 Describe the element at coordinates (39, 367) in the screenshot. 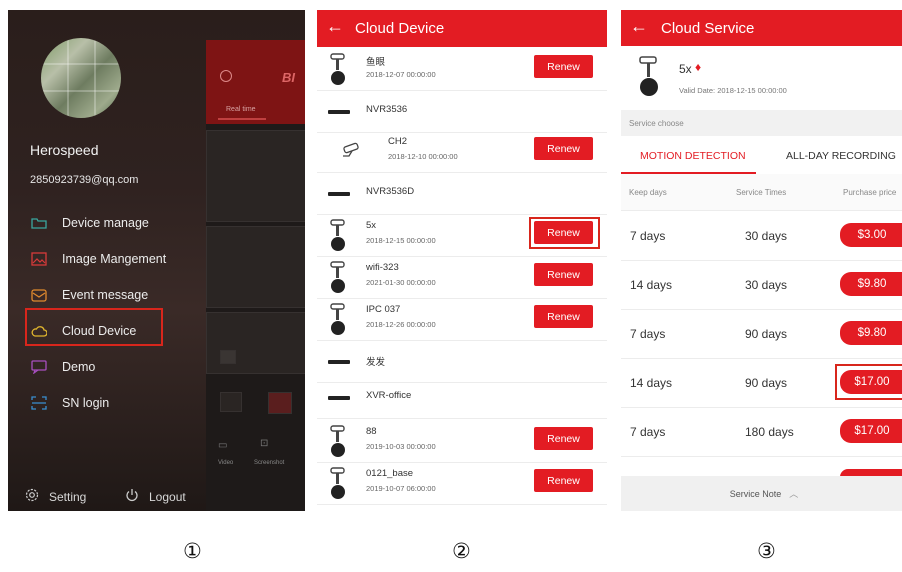

I see `chat-icon` at that location.